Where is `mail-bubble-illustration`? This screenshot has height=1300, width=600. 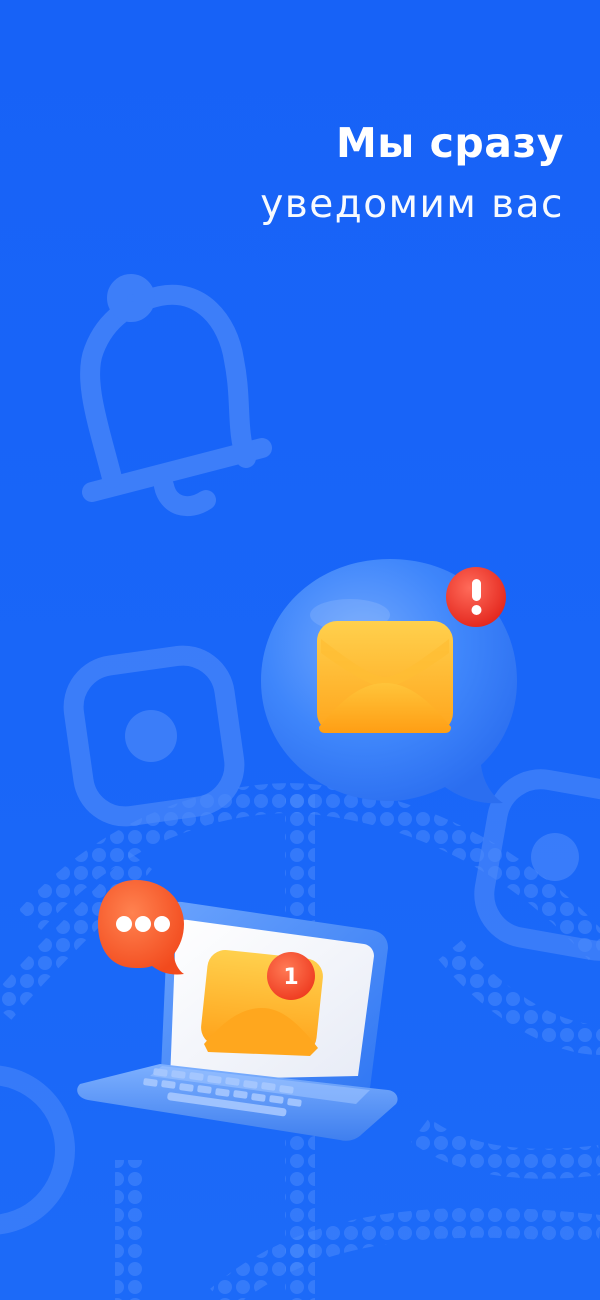 mail-bubble-illustration is located at coordinates (389, 681).